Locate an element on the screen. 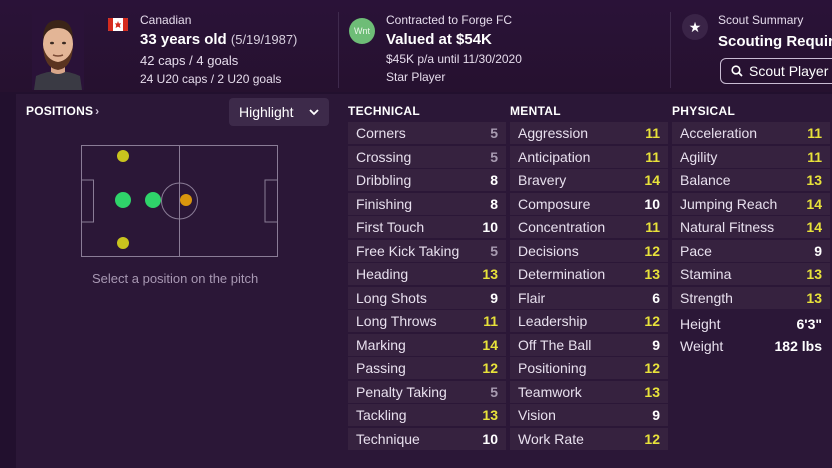 The height and width of the screenshot is (468, 832). highlight-dropdown: Highlight is located at coordinates (279, 112).